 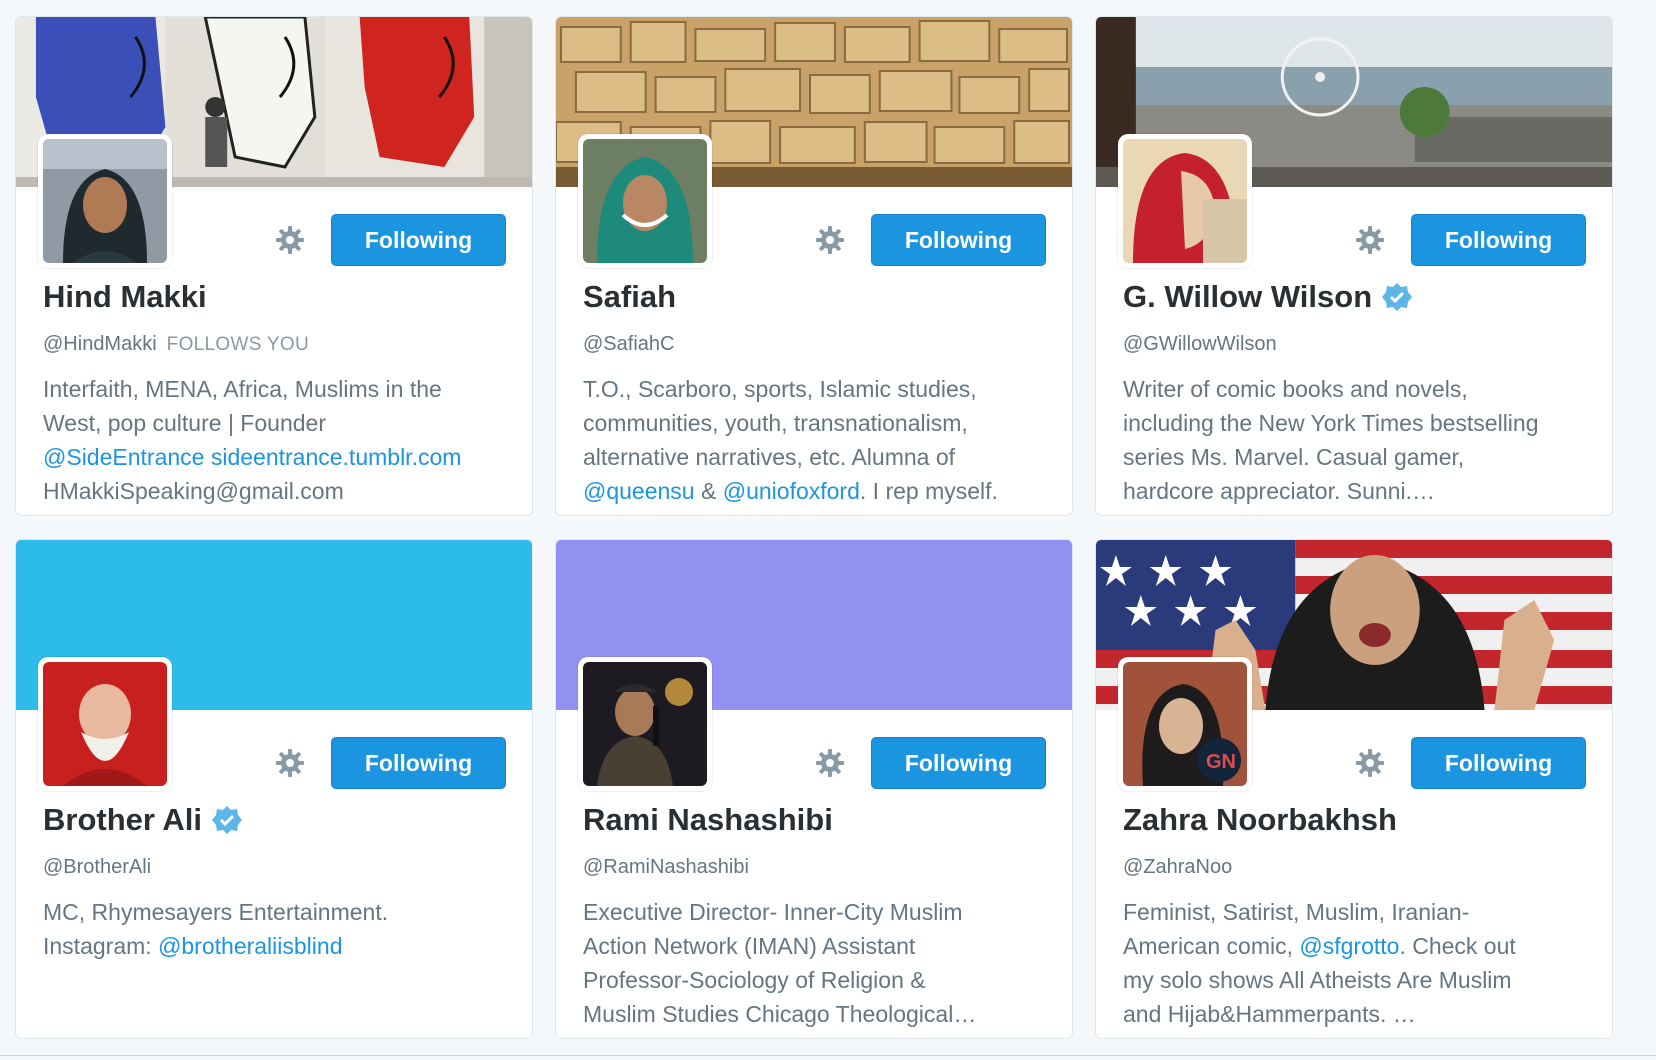 I want to click on bio-line: Interfaith, MENA, Africa, Muslims in the, so click(x=278, y=389).